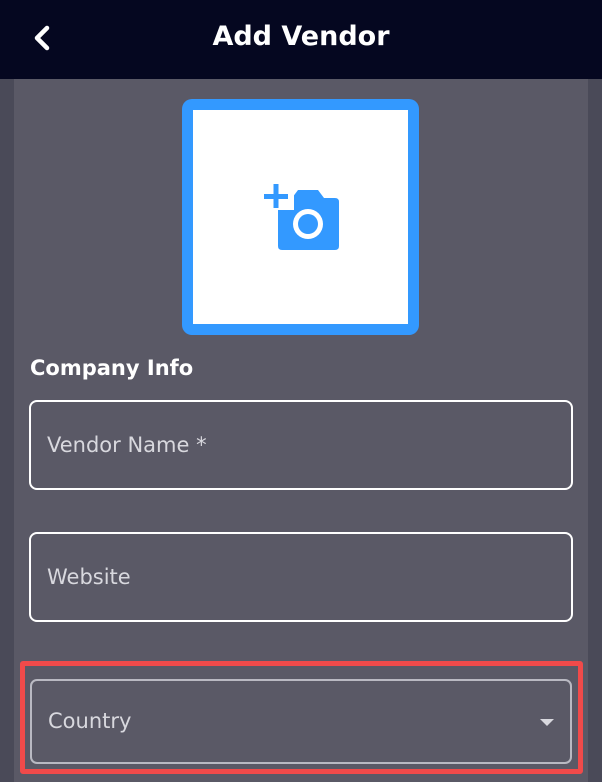 The height and width of the screenshot is (782, 602). Describe the element at coordinates (547, 722) in the screenshot. I see `caret-down-icon` at that location.